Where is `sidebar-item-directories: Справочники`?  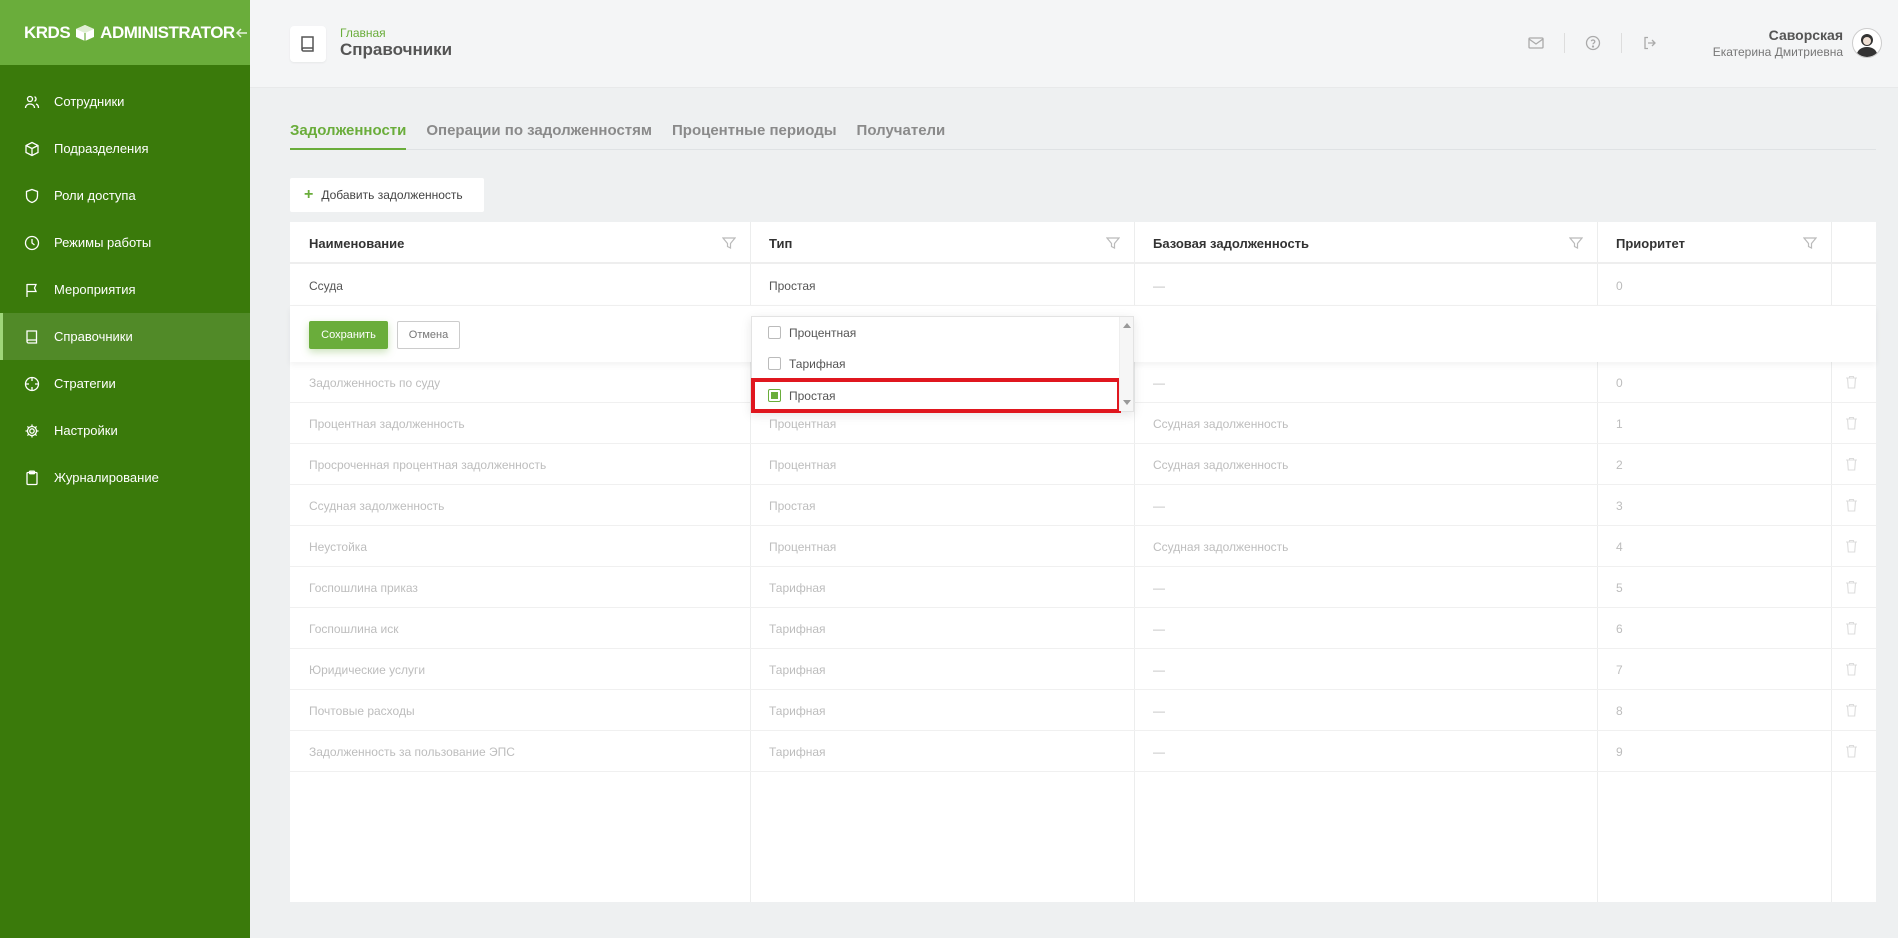
sidebar-item-directories: Справочники is located at coordinates (125, 336).